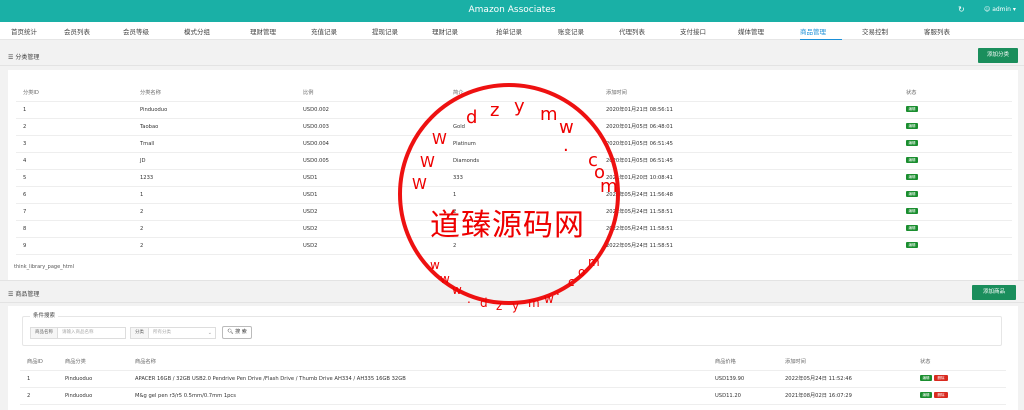 The image size is (1024, 410). Describe the element at coordinates (74, 229) in the screenshot. I see `table-cell: 8` at that location.